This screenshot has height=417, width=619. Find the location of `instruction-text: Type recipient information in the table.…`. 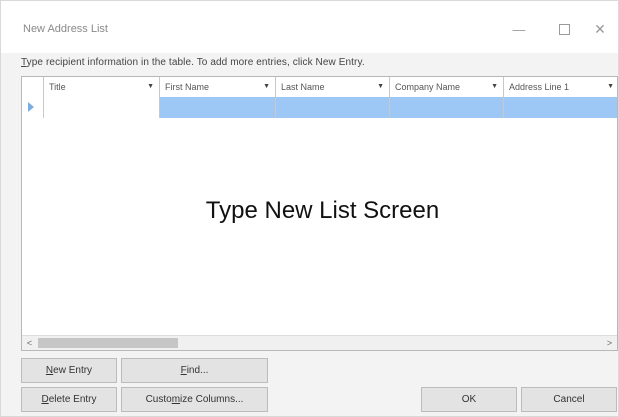

instruction-text: Type recipient information in the table.… is located at coordinates (193, 62).